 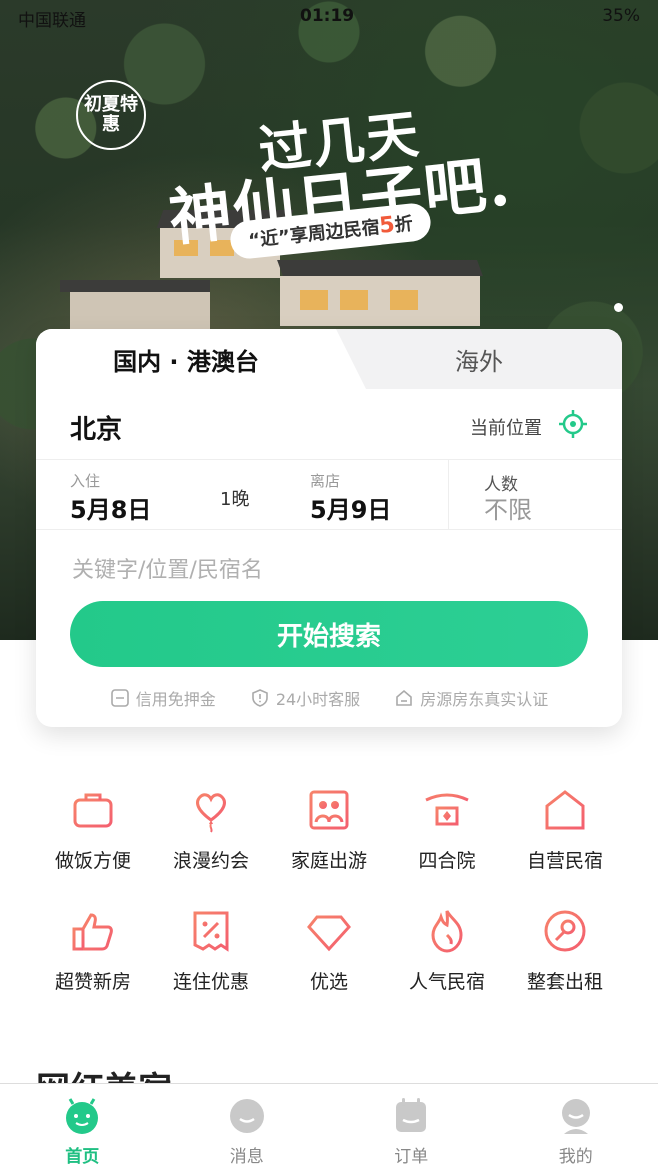 I want to click on clock: 01:19, so click(x=327, y=16).